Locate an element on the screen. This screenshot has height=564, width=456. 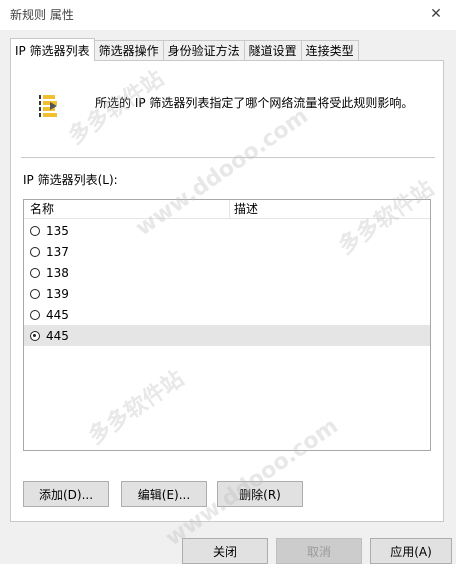
close-icon: ✕ is located at coordinates (436, 14).